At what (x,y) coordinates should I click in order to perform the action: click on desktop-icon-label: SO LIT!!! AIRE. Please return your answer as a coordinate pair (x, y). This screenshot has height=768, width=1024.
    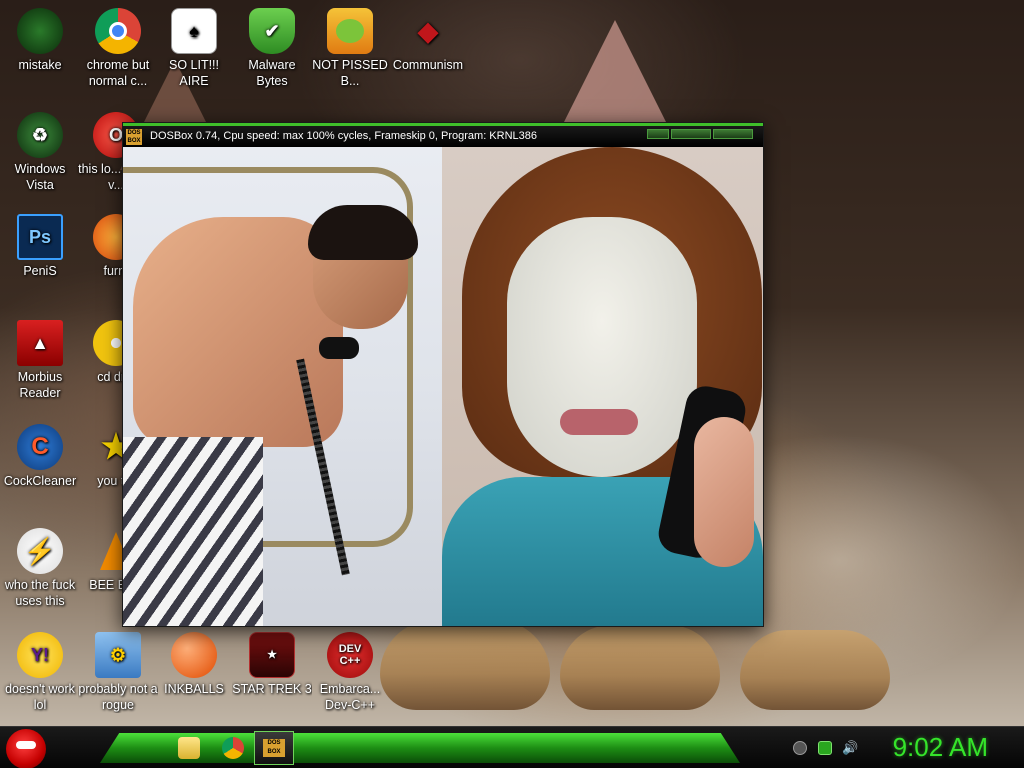
    Looking at the image, I should click on (193, 73).